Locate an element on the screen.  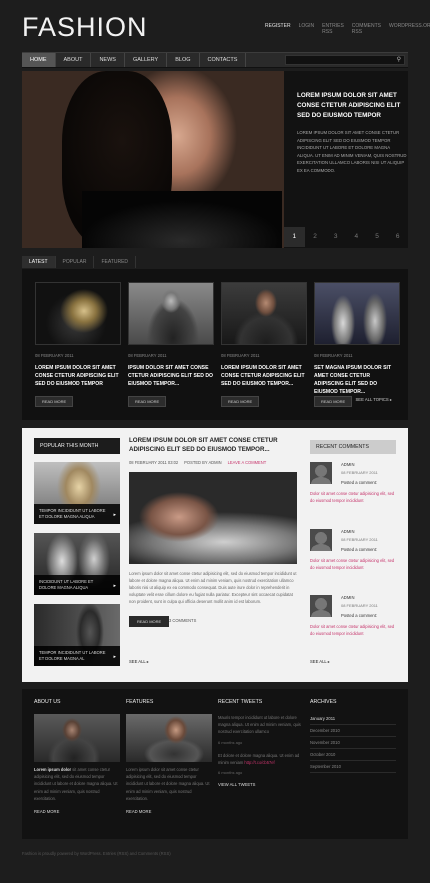
view-all-tweets-link: VIEW ALL TWEETS is located at coordinates (261, 784).